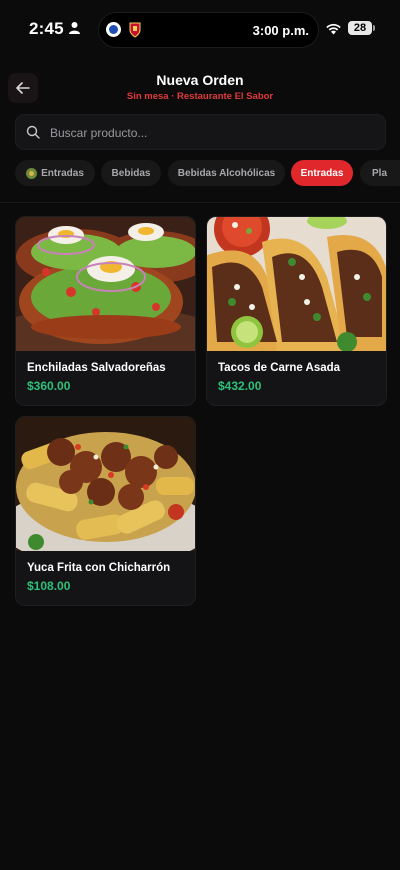 The height and width of the screenshot is (870, 400). I want to click on product-card: Enchiladas Salvadoreñas $360.00, so click(105, 311).